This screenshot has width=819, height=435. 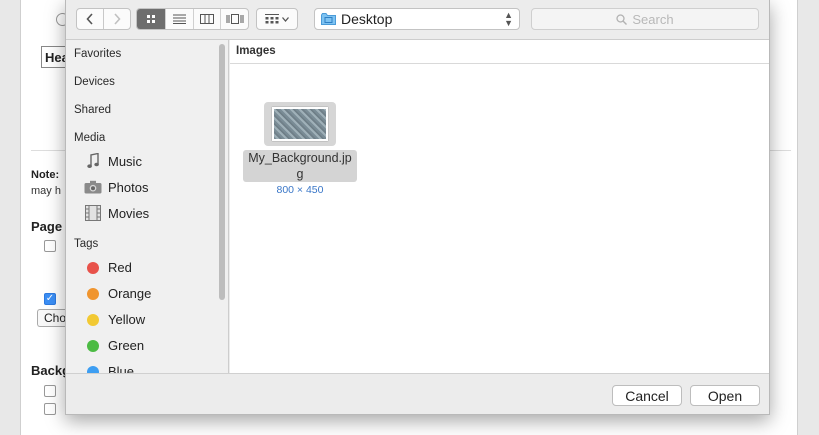 I want to click on open-button: Open, so click(x=725, y=395).